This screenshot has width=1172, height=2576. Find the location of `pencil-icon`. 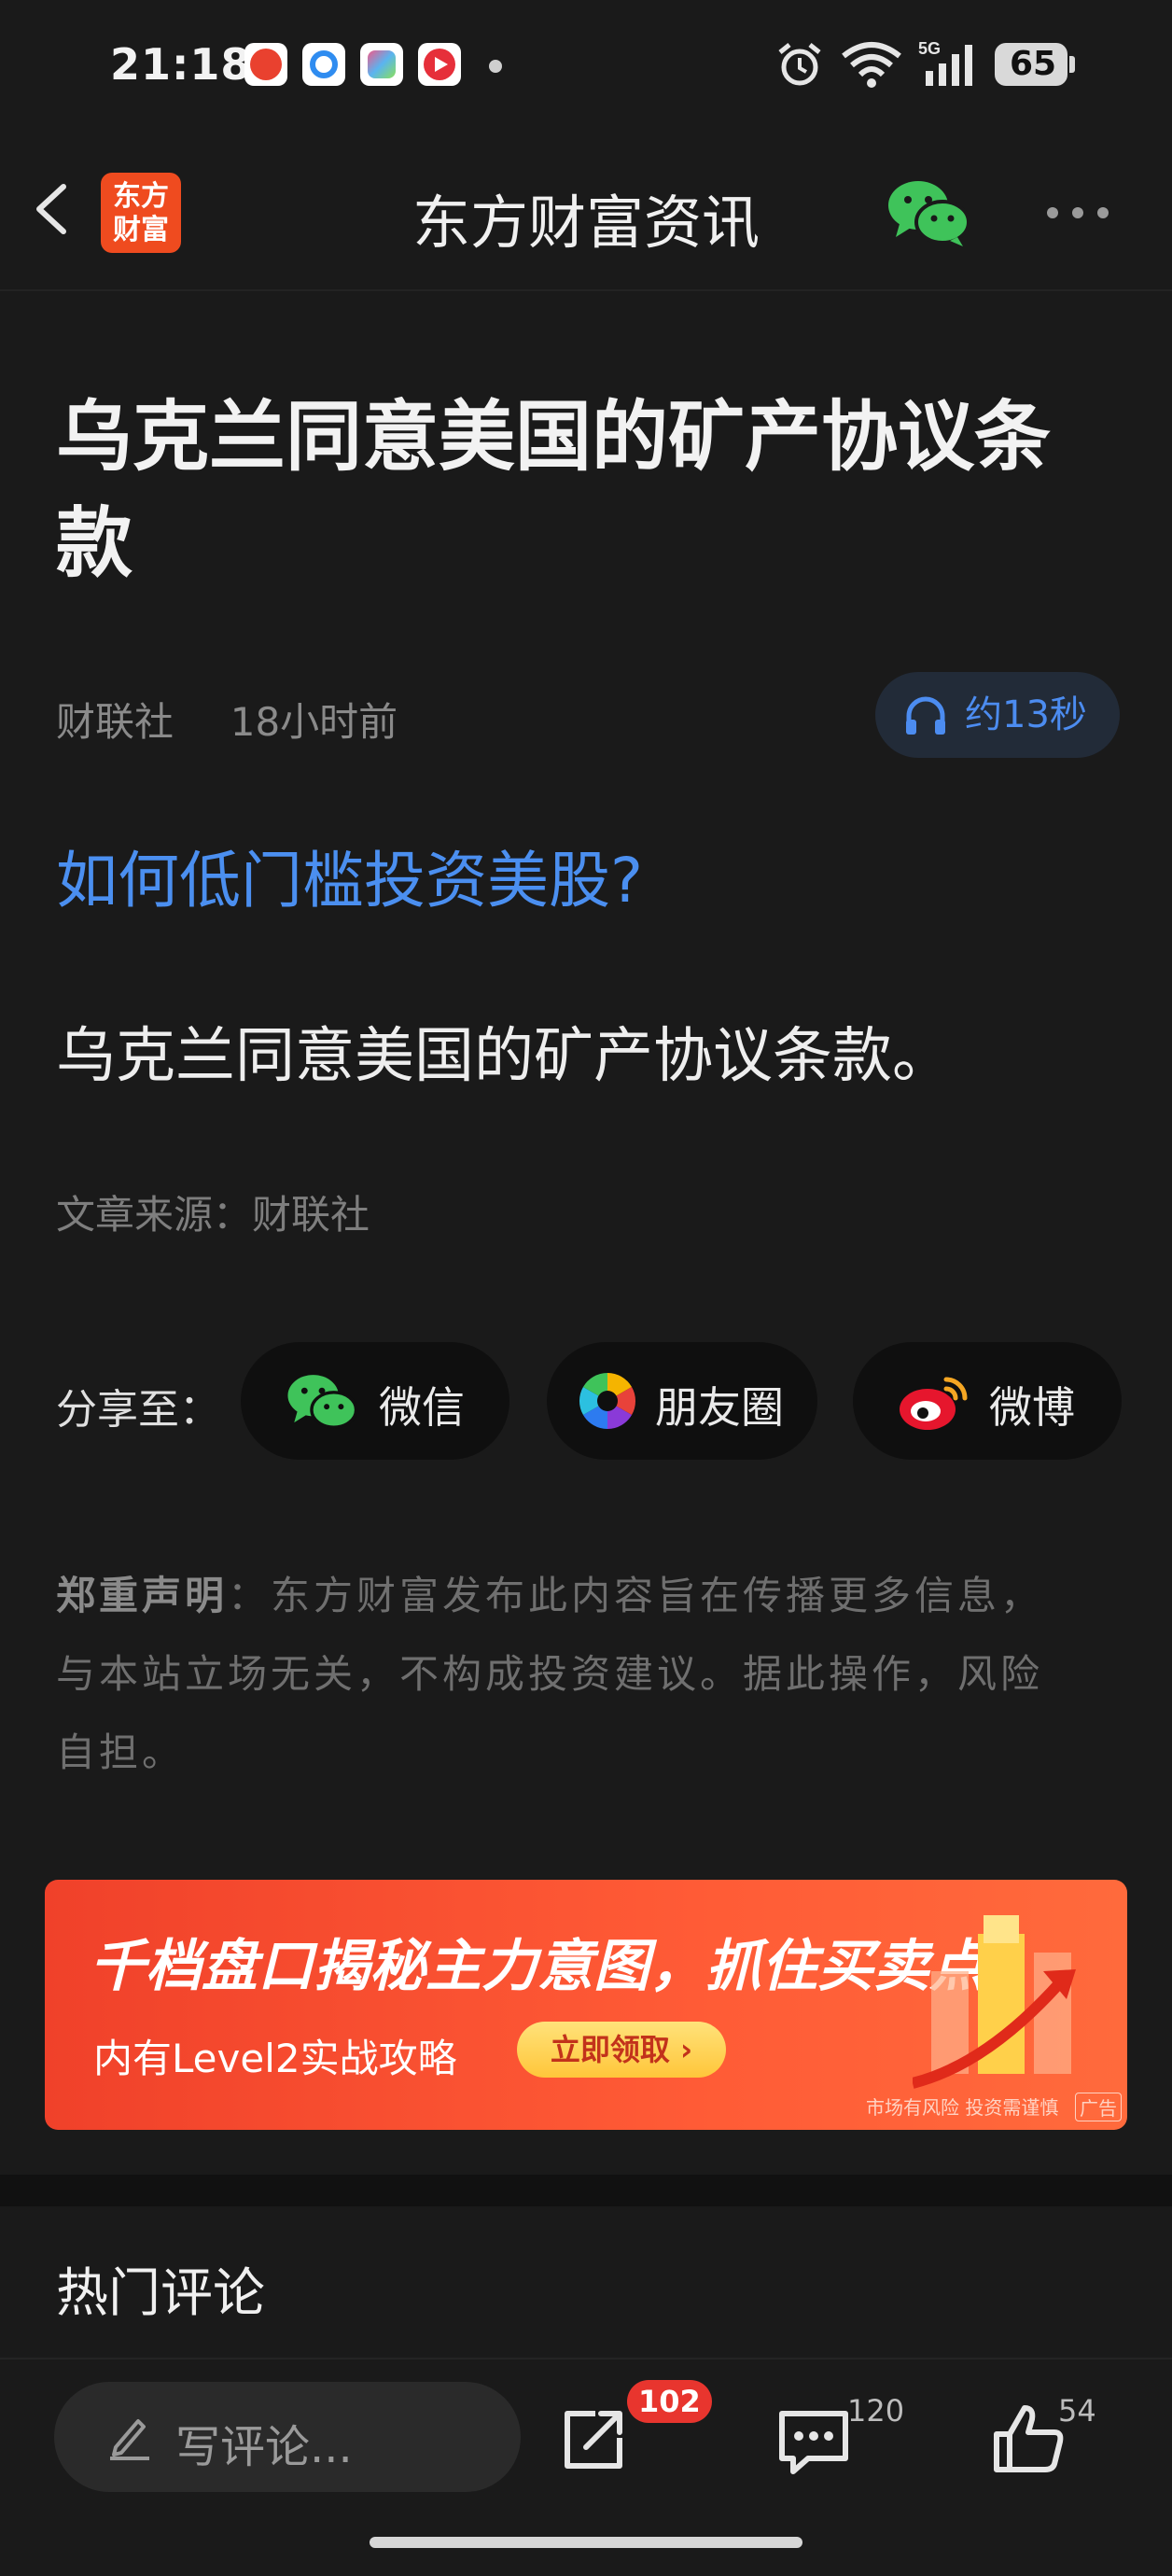

pencil-icon is located at coordinates (129, 2439).